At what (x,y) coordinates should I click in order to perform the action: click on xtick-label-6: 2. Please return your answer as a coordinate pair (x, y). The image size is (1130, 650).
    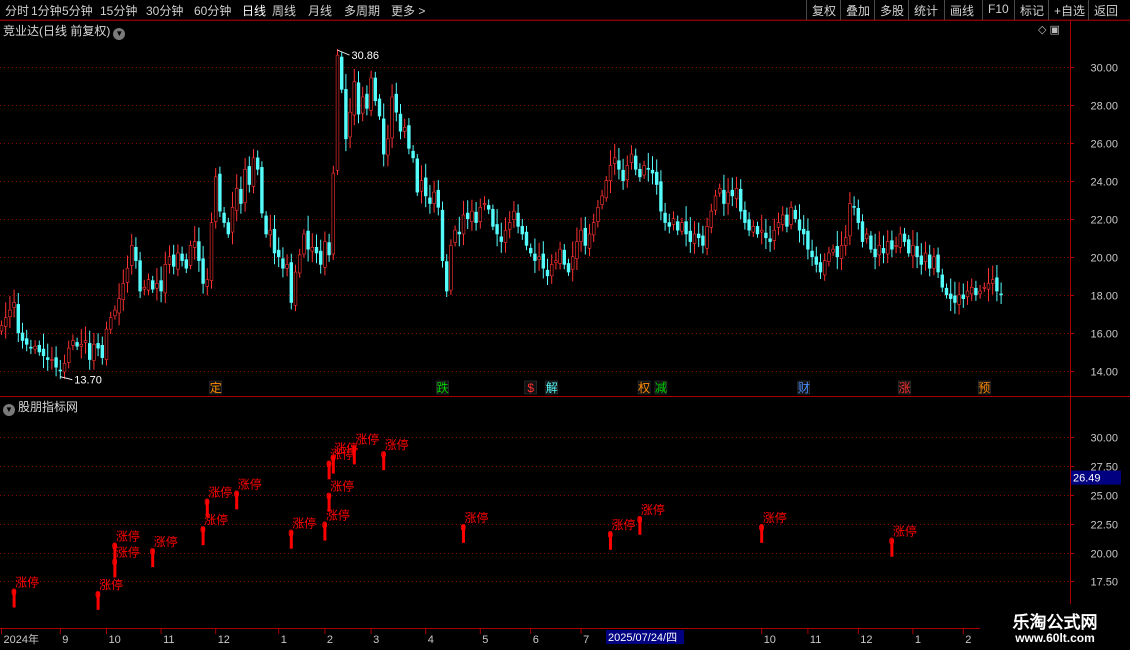
    Looking at the image, I should click on (330, 640).